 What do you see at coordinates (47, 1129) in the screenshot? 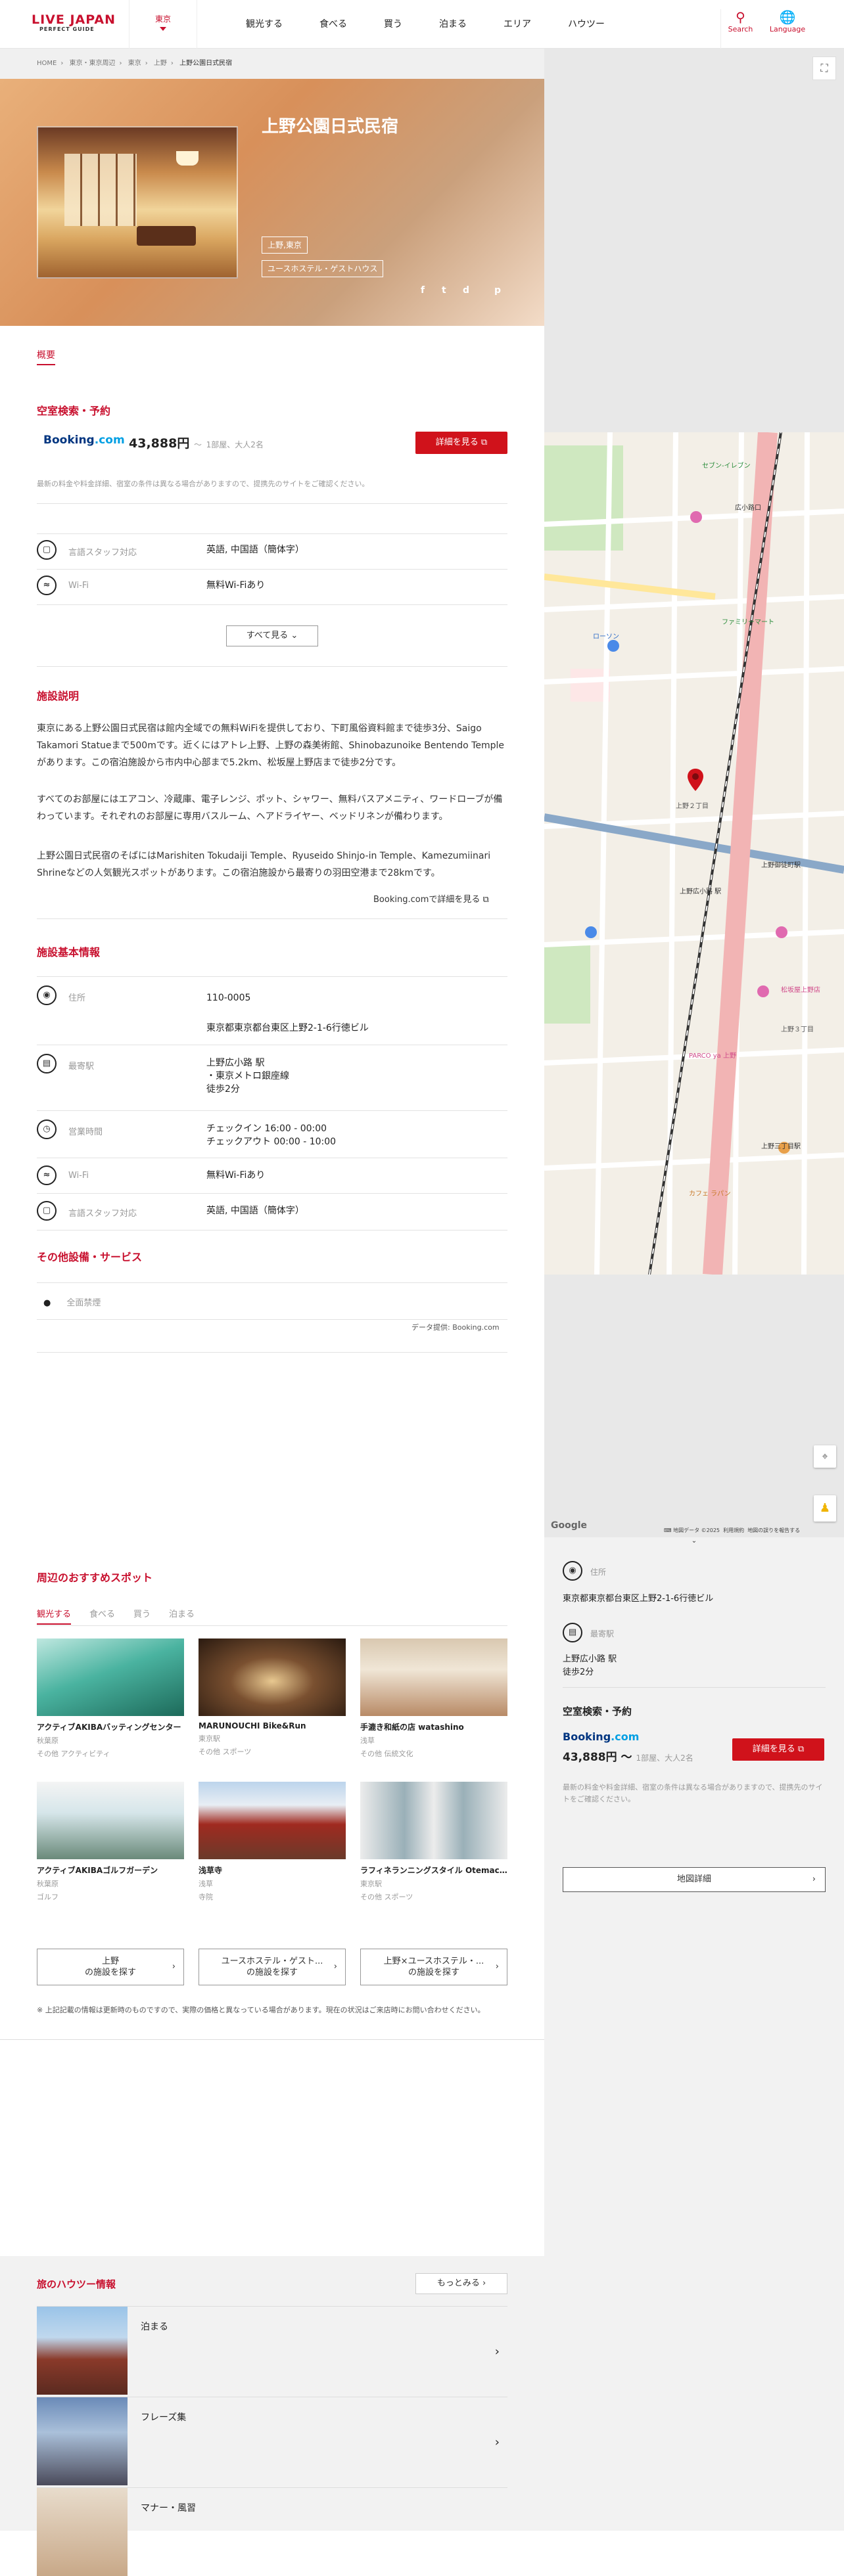
I see `clock-icon: ◷` at bounding box center [47, 1129].